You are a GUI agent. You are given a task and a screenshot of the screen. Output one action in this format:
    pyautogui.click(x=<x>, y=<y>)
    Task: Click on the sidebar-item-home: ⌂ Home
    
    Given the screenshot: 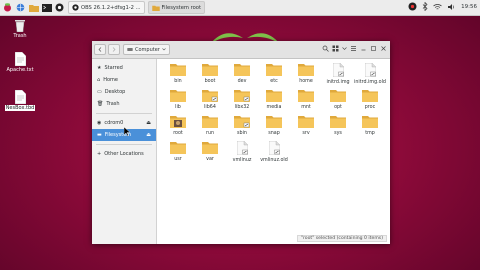 What is the action you would take?
    pyautogui.click(x=124, y=80)
    